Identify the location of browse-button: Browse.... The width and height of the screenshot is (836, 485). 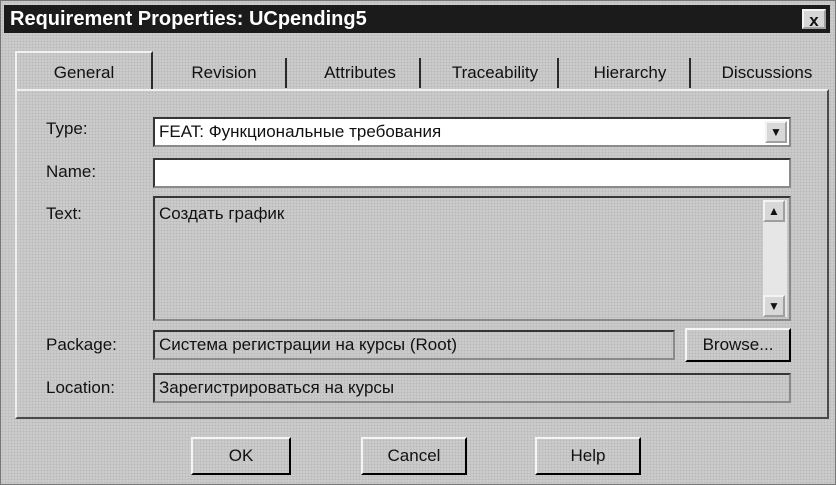
(738, 345).